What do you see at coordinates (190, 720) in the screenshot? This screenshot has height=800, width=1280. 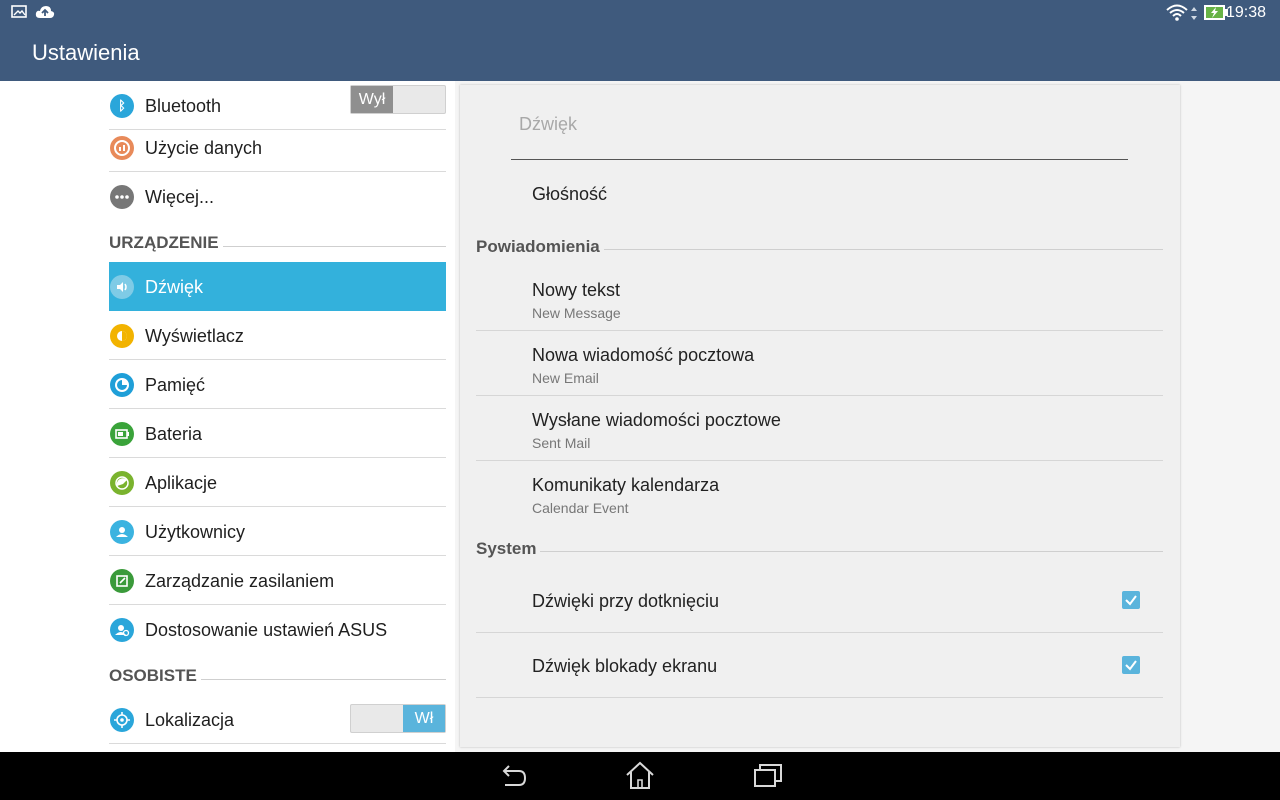 I see `settings-item-label: Lokalizacja` at bounding box center [190, 720].